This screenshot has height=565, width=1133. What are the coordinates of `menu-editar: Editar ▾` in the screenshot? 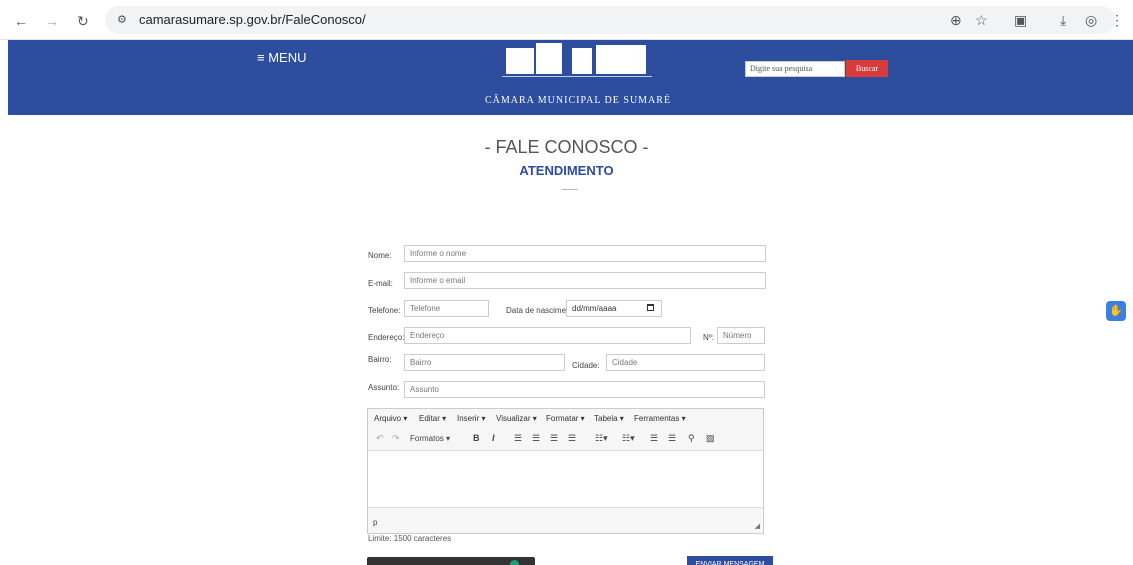 It's located at (432, 418).